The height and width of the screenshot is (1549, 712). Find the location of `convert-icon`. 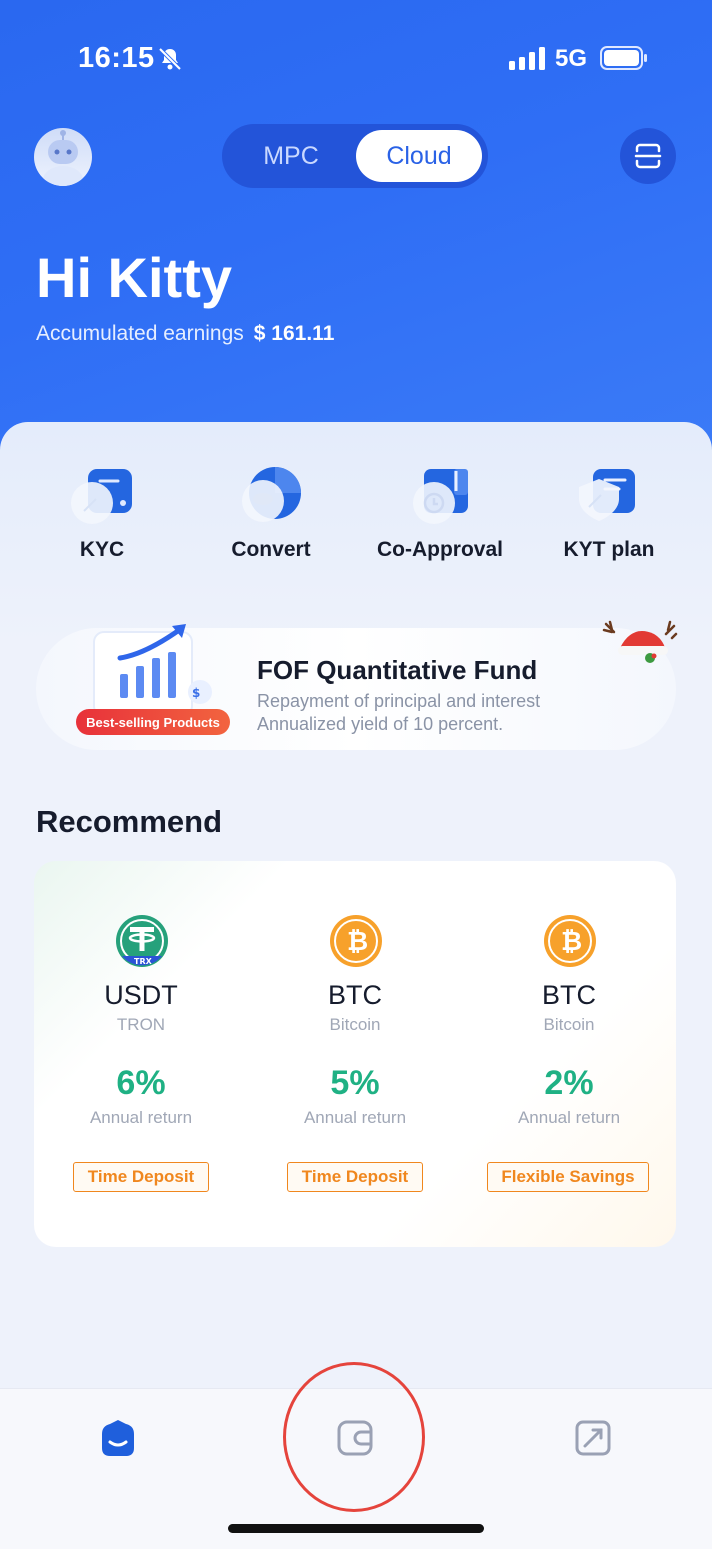

convert-icon is located at coordinates (271, 494).